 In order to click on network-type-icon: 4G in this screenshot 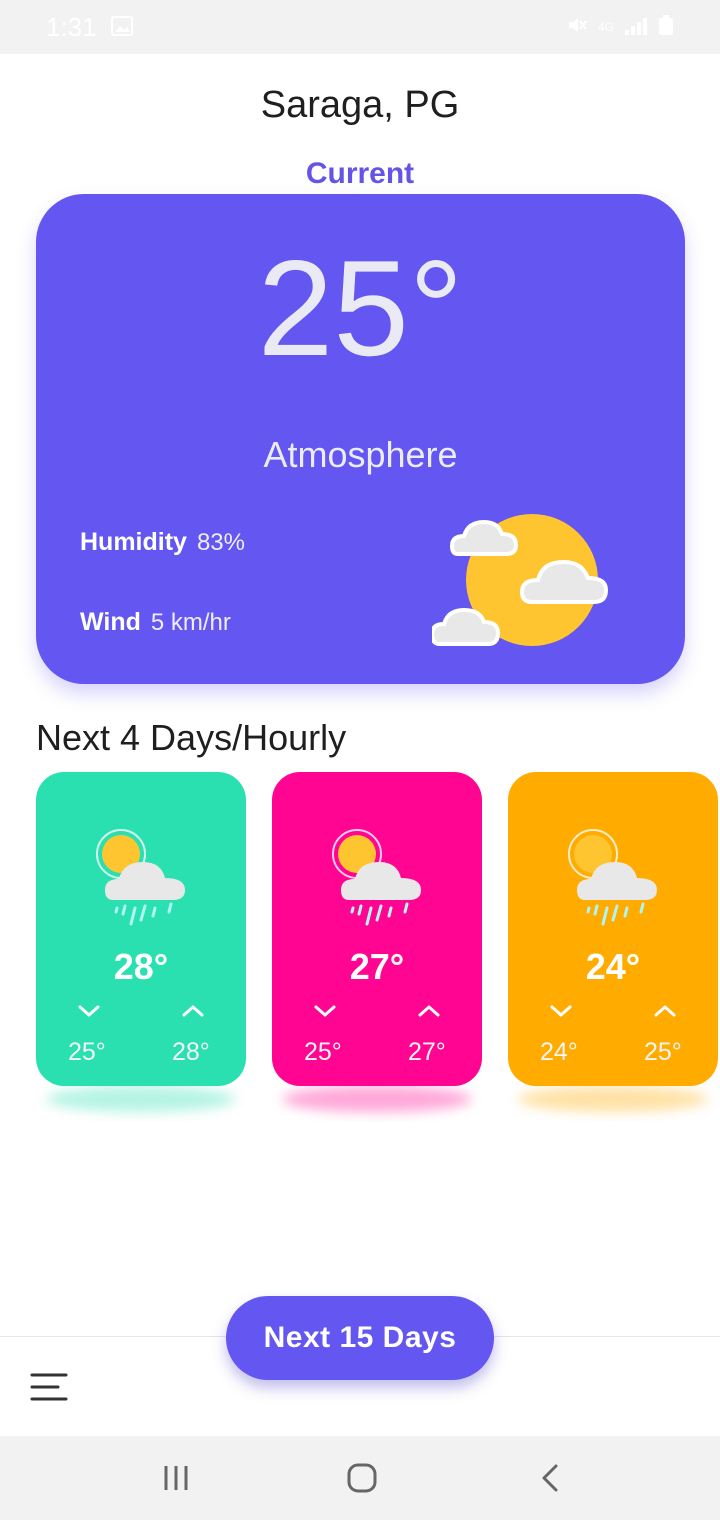, I will do `click(605, 27)`.